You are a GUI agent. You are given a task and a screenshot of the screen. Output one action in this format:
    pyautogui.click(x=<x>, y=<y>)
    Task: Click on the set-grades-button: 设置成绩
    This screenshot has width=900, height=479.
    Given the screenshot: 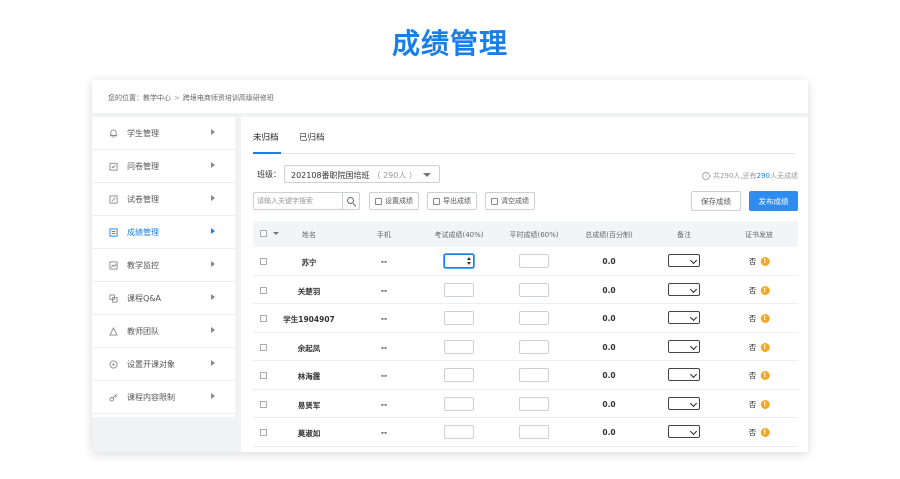 What is the action you would take?
    pyautogui.click(x=394, y=201)
    